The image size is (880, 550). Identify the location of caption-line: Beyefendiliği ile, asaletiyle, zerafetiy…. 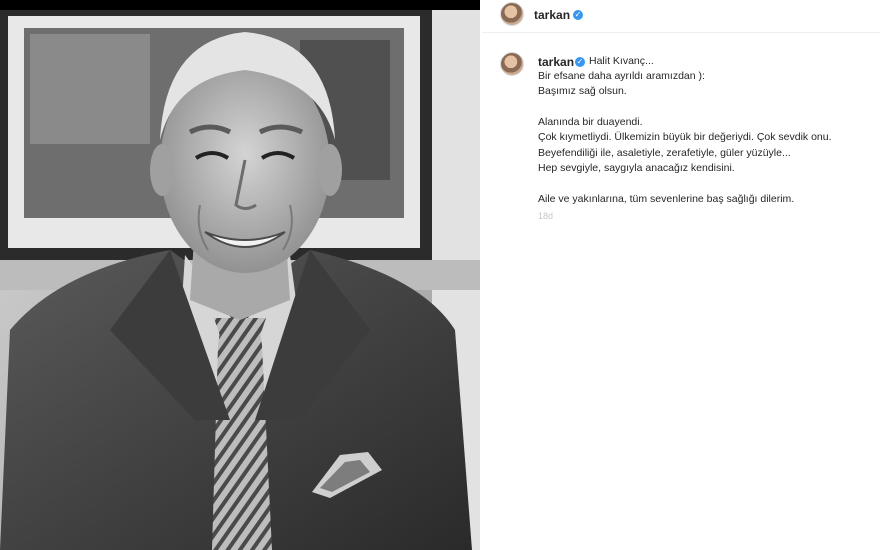
(664, 153).